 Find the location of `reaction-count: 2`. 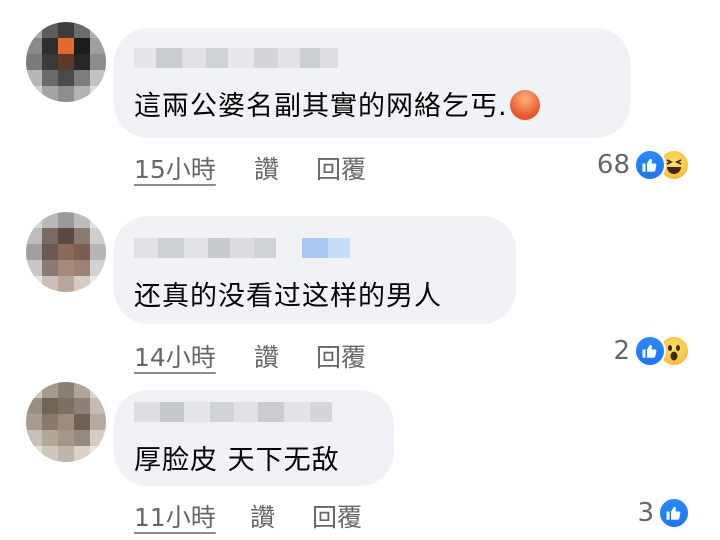

reaction-count: 2 is located at coordinates (621, 351).